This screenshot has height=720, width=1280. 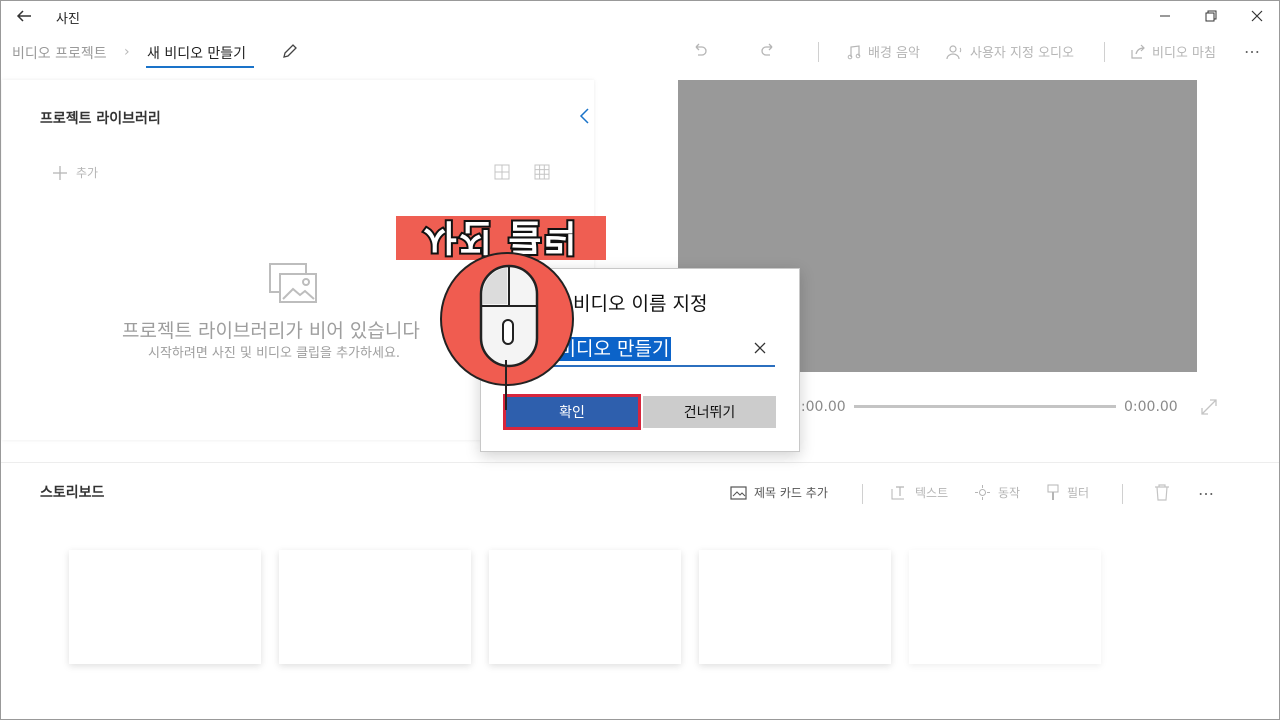 What do you see at coordinates (59, 53) in the screenshot?
I see `breadcrumb-root: 비디오 프로젝트` at bounding box center [59, 53].